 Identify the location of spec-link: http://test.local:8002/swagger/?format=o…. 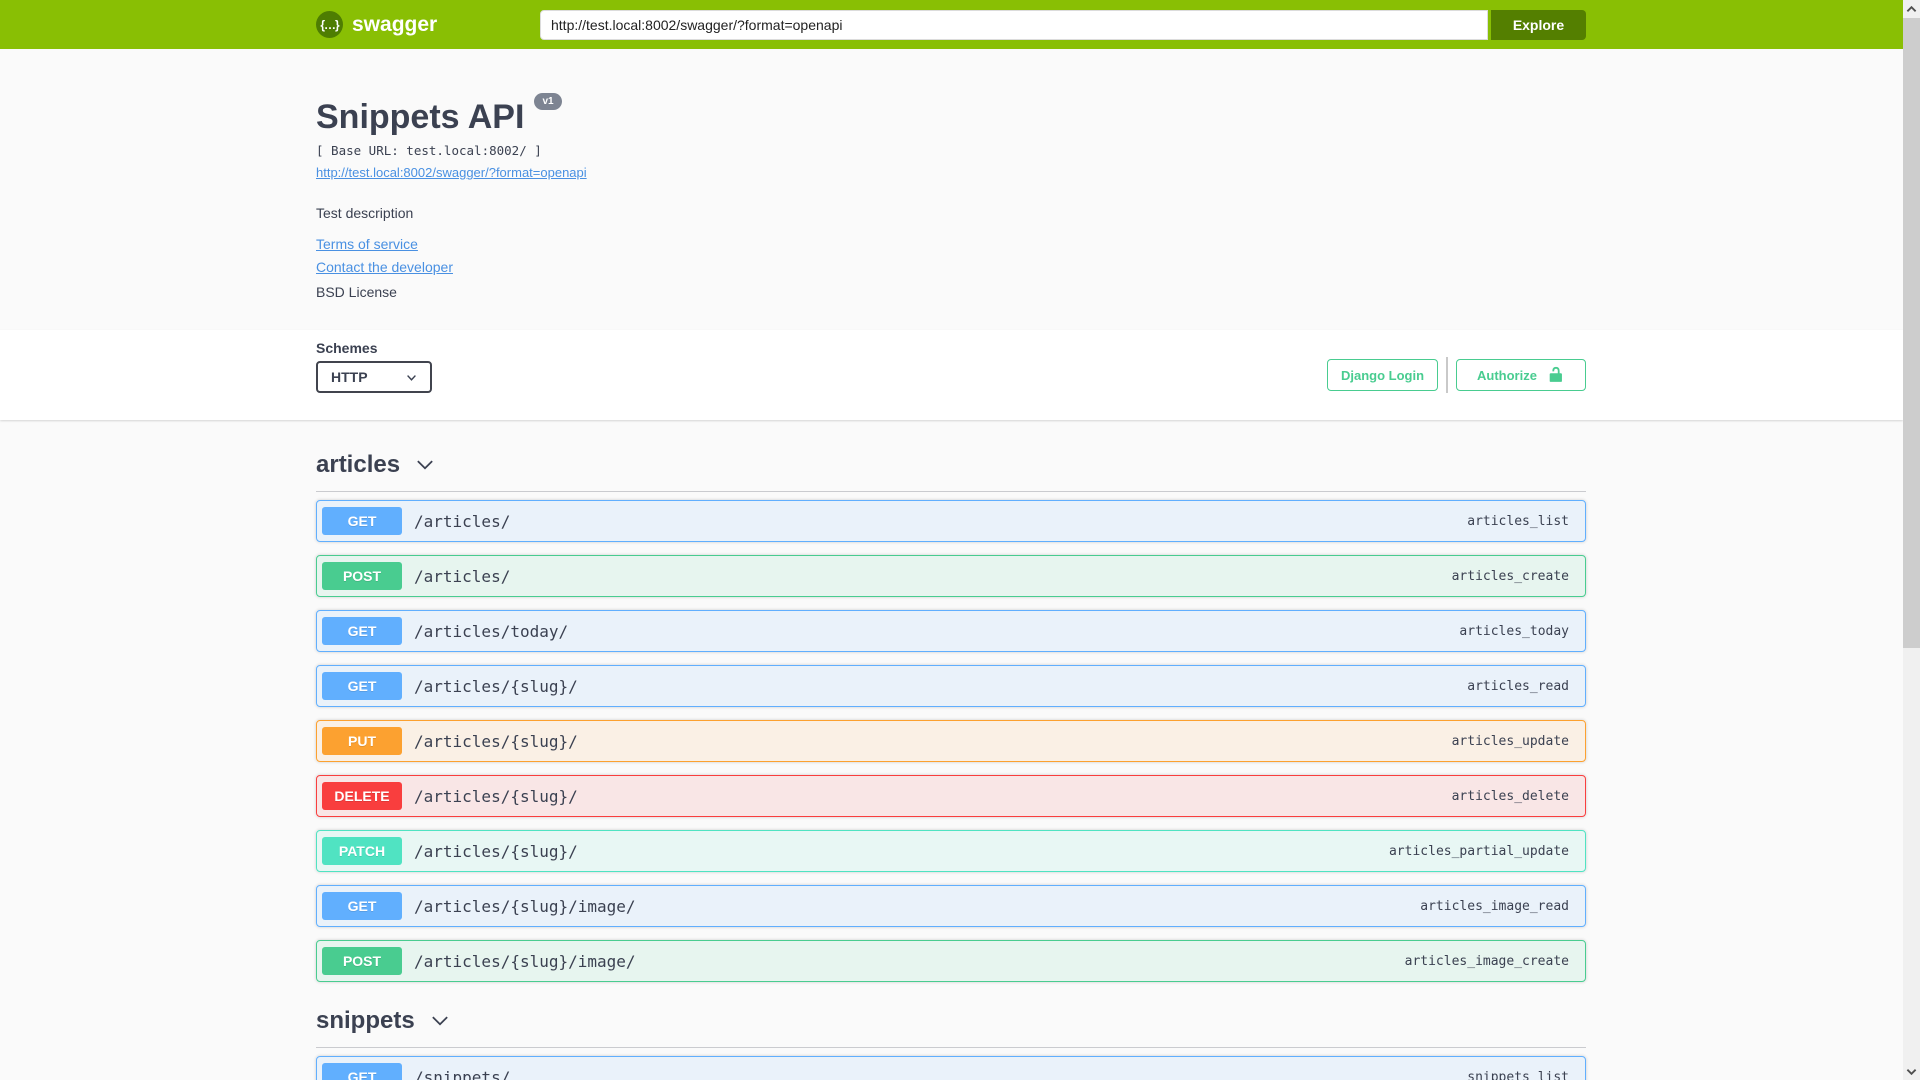
(451, 172).